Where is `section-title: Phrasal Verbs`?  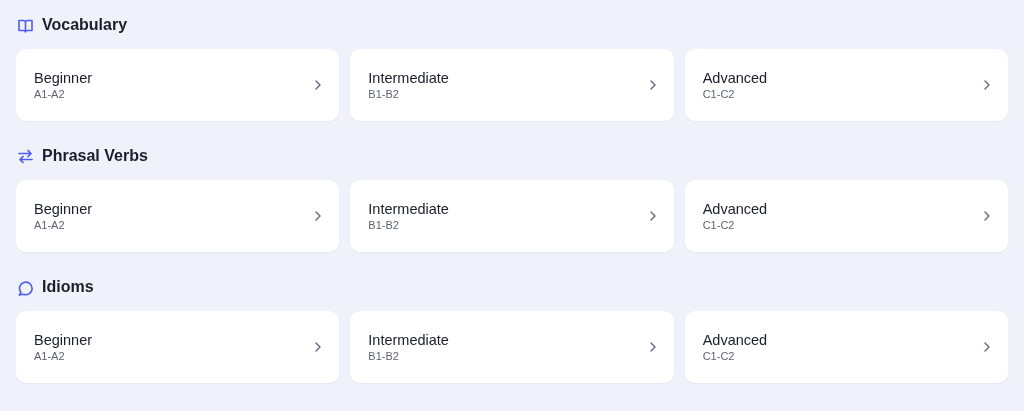 section-title: Phrasal Verbs is located at coordinates (95, 156).